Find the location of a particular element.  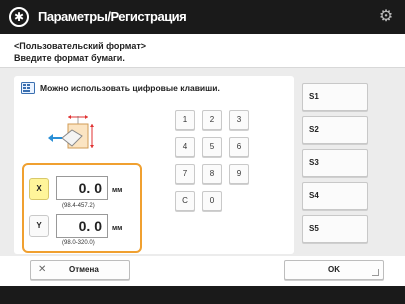

ok-label: OK is located at coordinates (334, 269).